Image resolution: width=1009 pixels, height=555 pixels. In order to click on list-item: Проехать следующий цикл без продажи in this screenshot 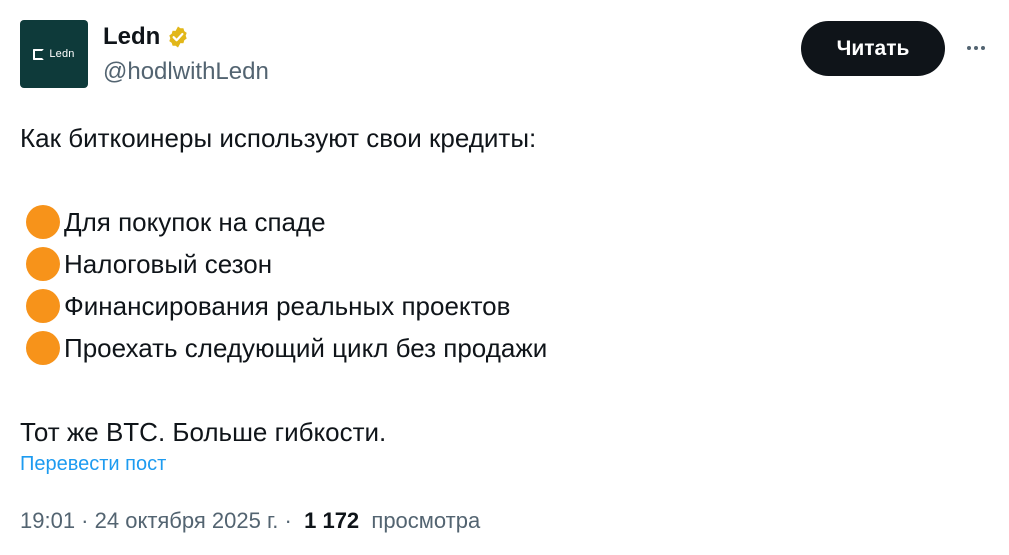, I will do `click(500, 348)`.